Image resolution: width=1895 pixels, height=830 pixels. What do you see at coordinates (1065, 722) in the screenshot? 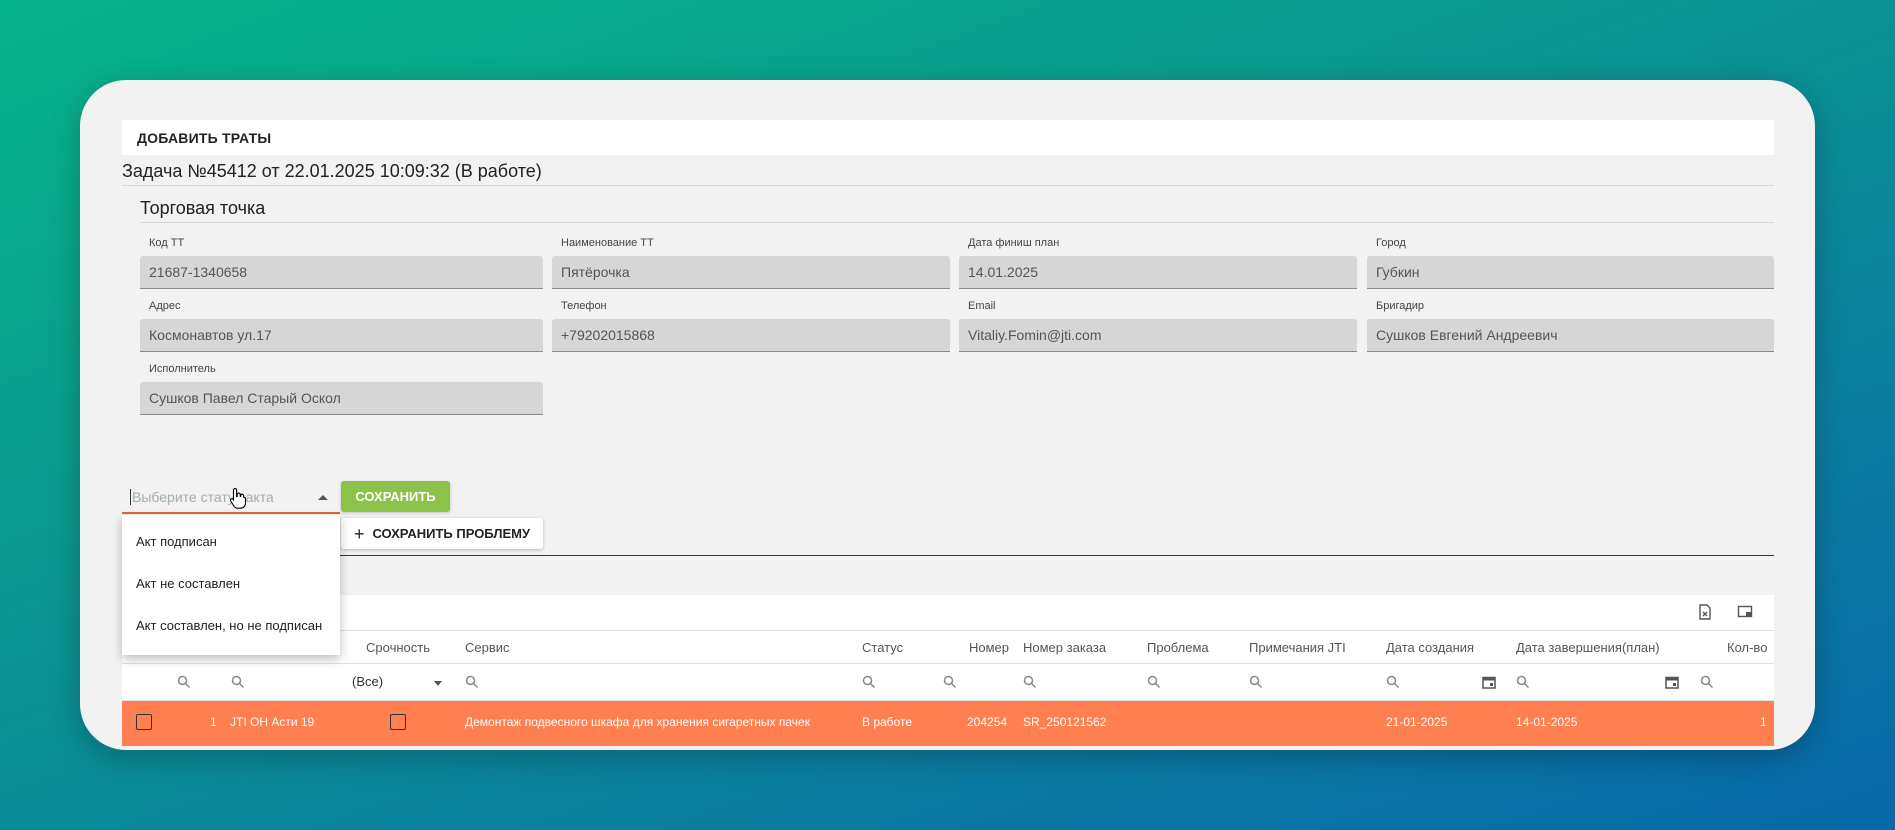
I see `row-order-number: SR_250121562` at bounding box center [1065, 722].